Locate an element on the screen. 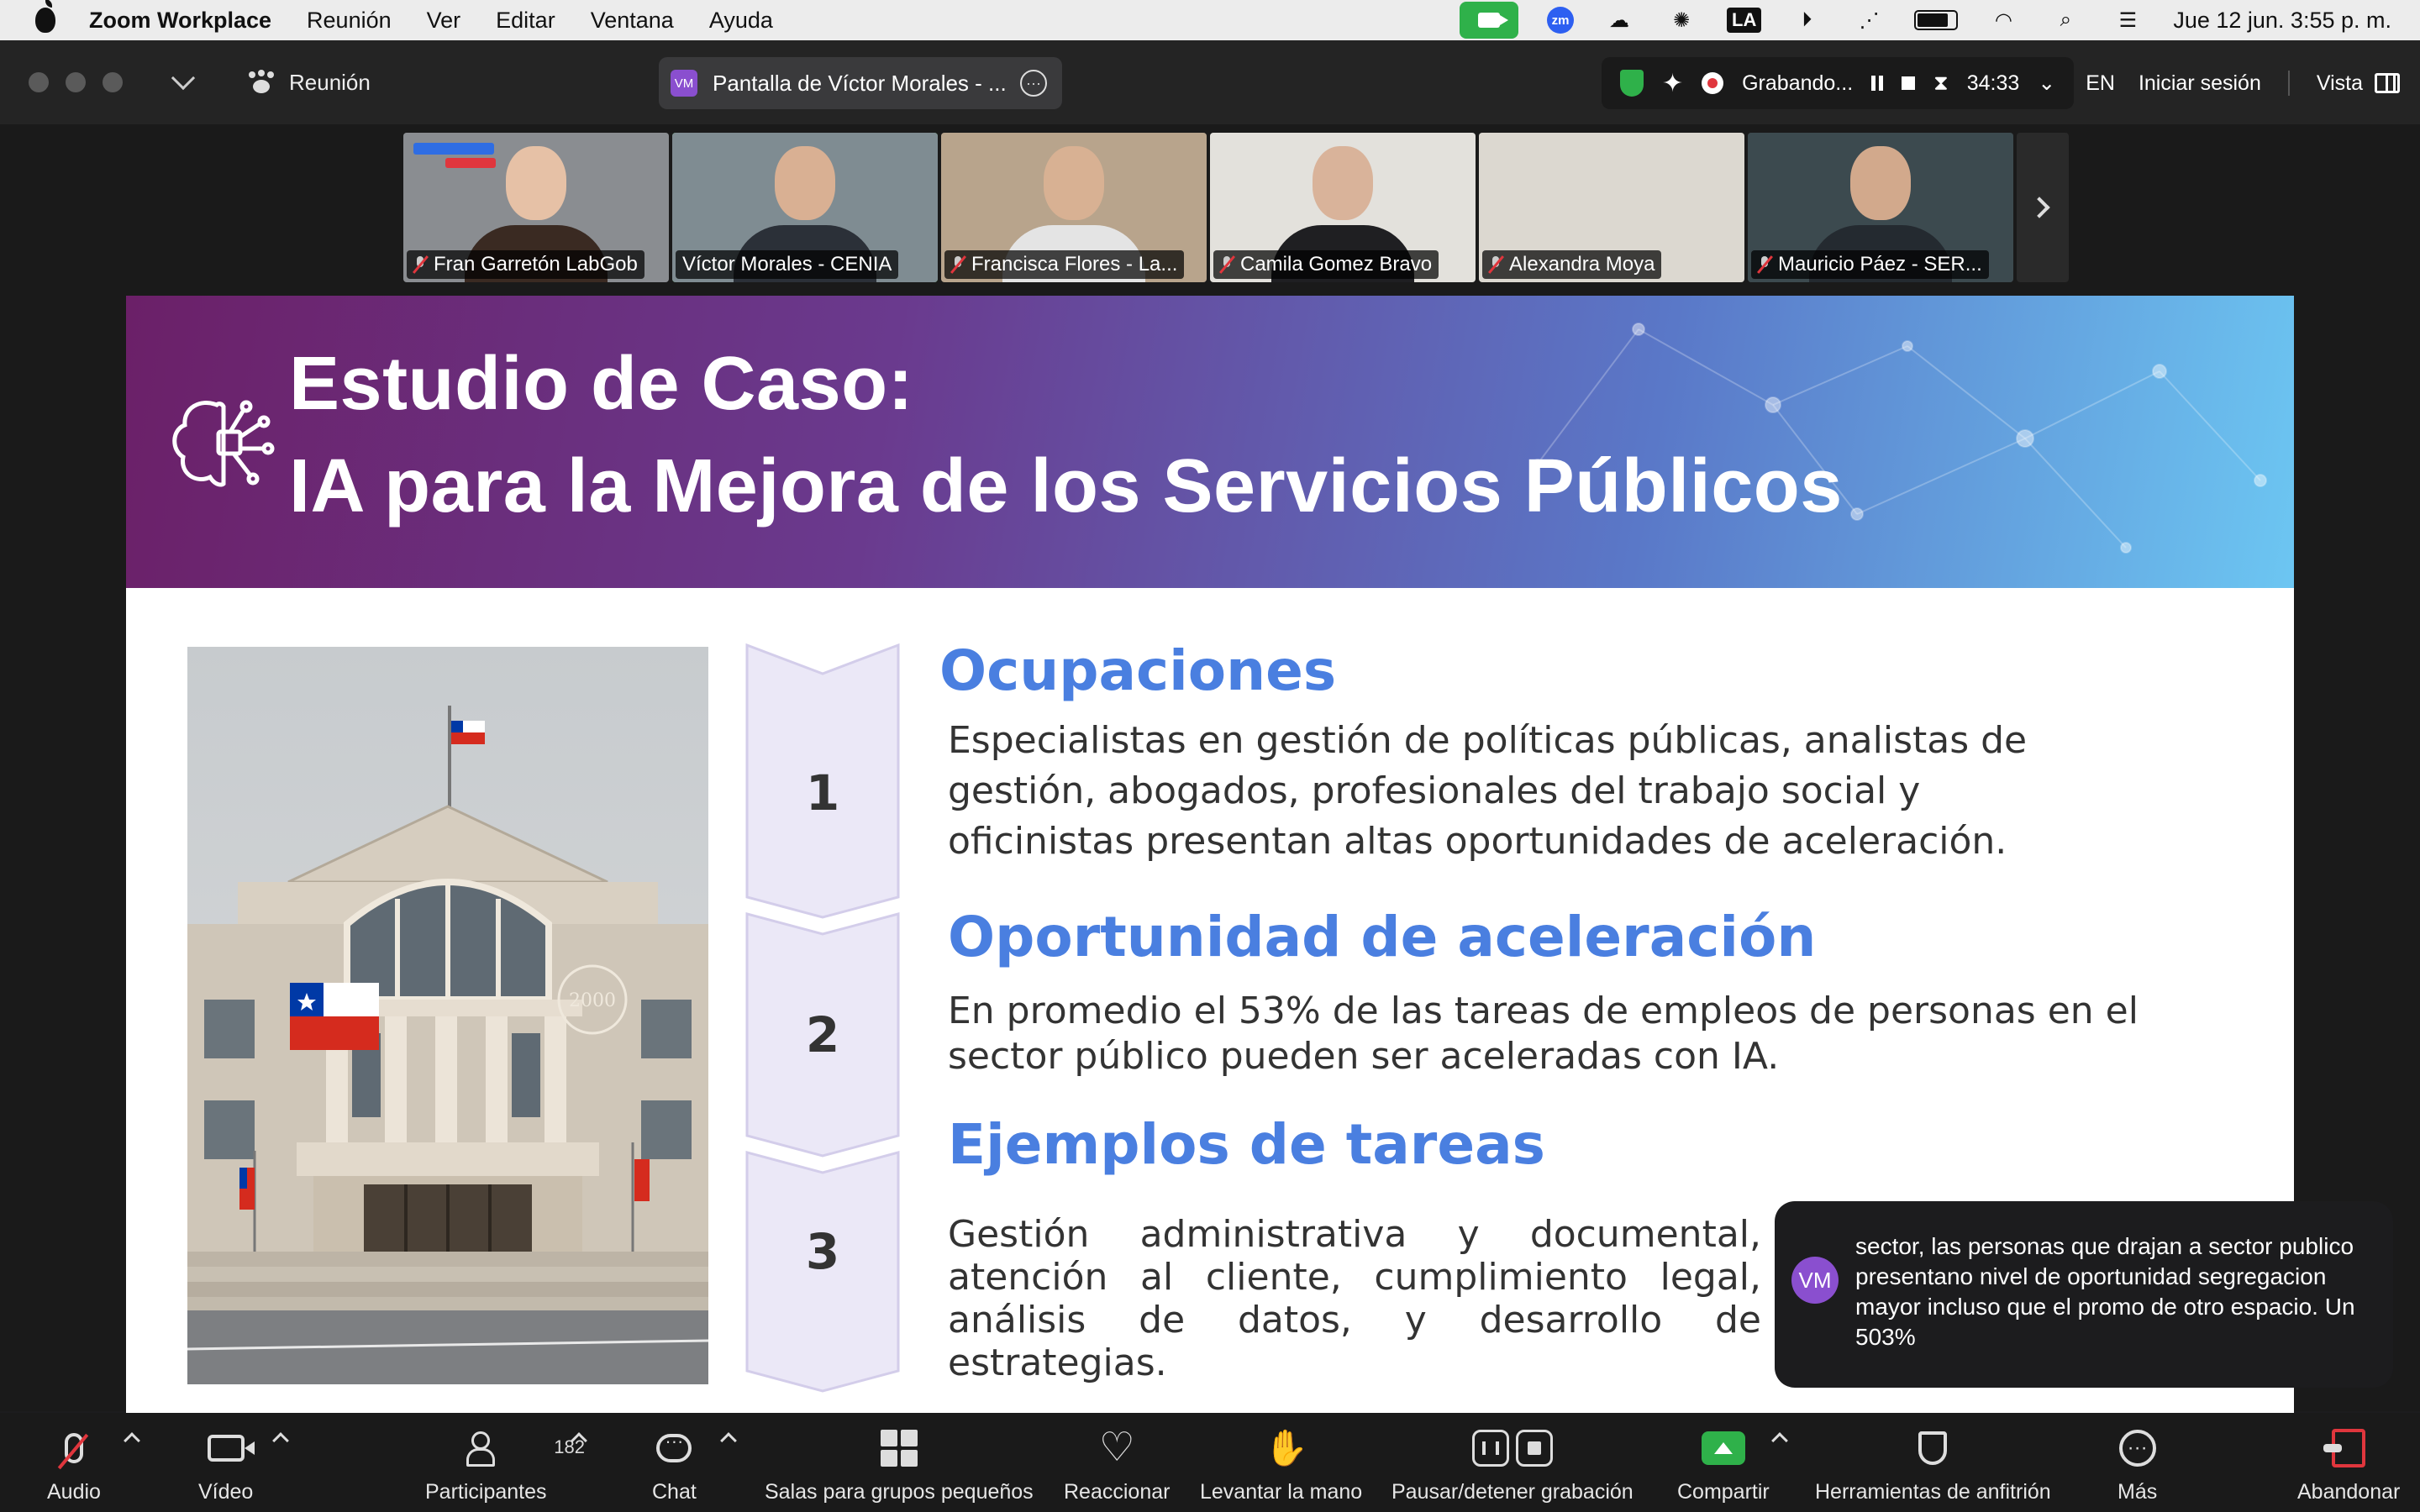 Image resolution: width=2420 pixels, height=1512 pixels. menu-reunion: Reunión is located at coordinates (349, 21).